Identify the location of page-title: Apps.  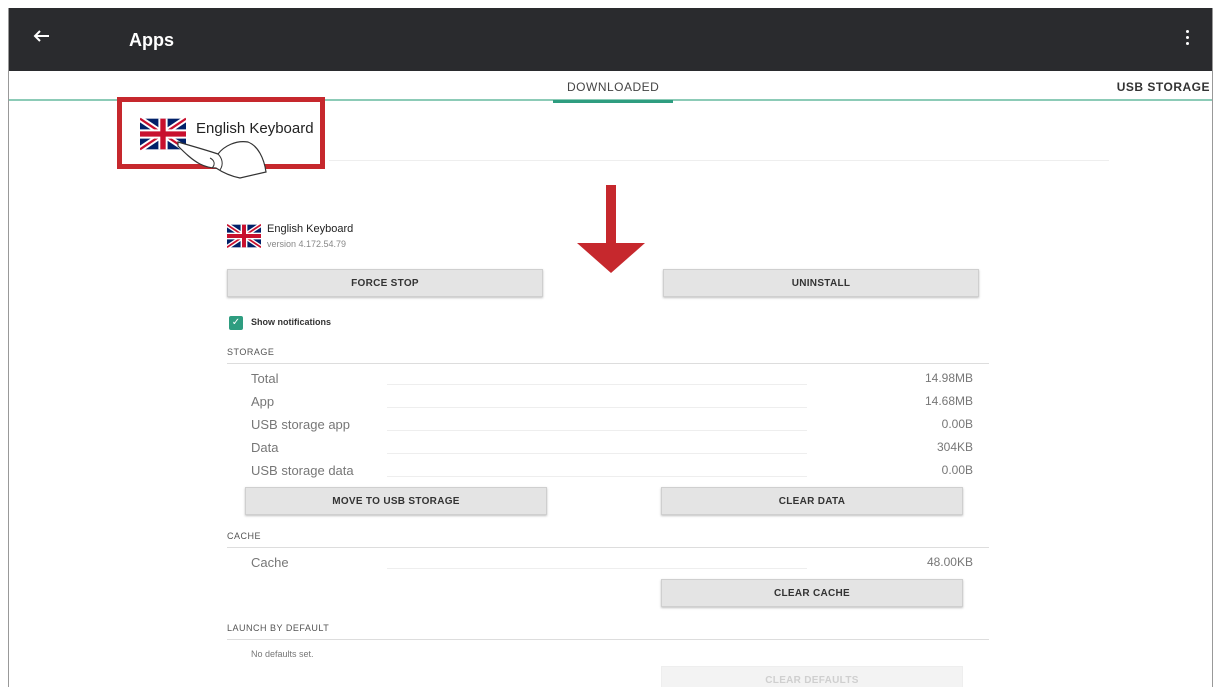
(151, 40).